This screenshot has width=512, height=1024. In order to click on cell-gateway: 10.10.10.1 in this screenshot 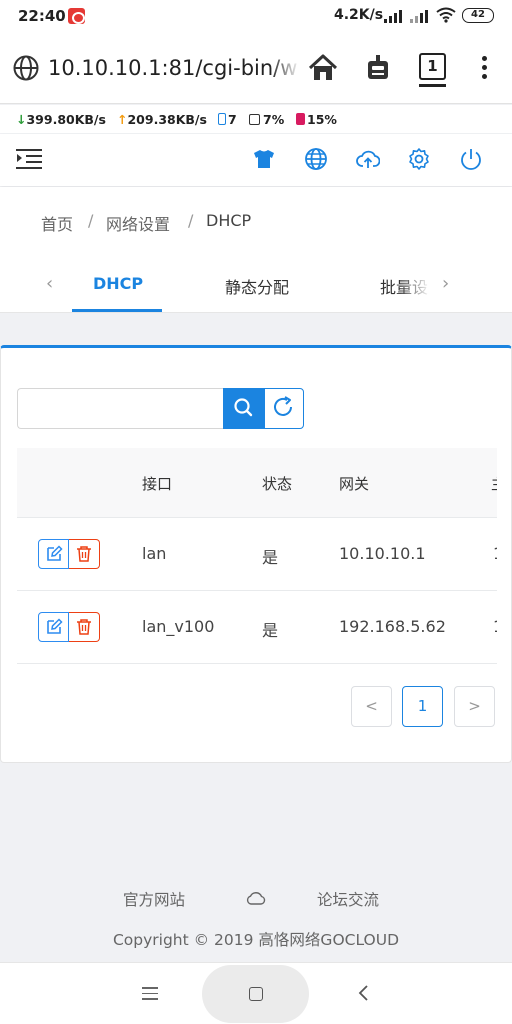, I will do `click(382, 553)`.